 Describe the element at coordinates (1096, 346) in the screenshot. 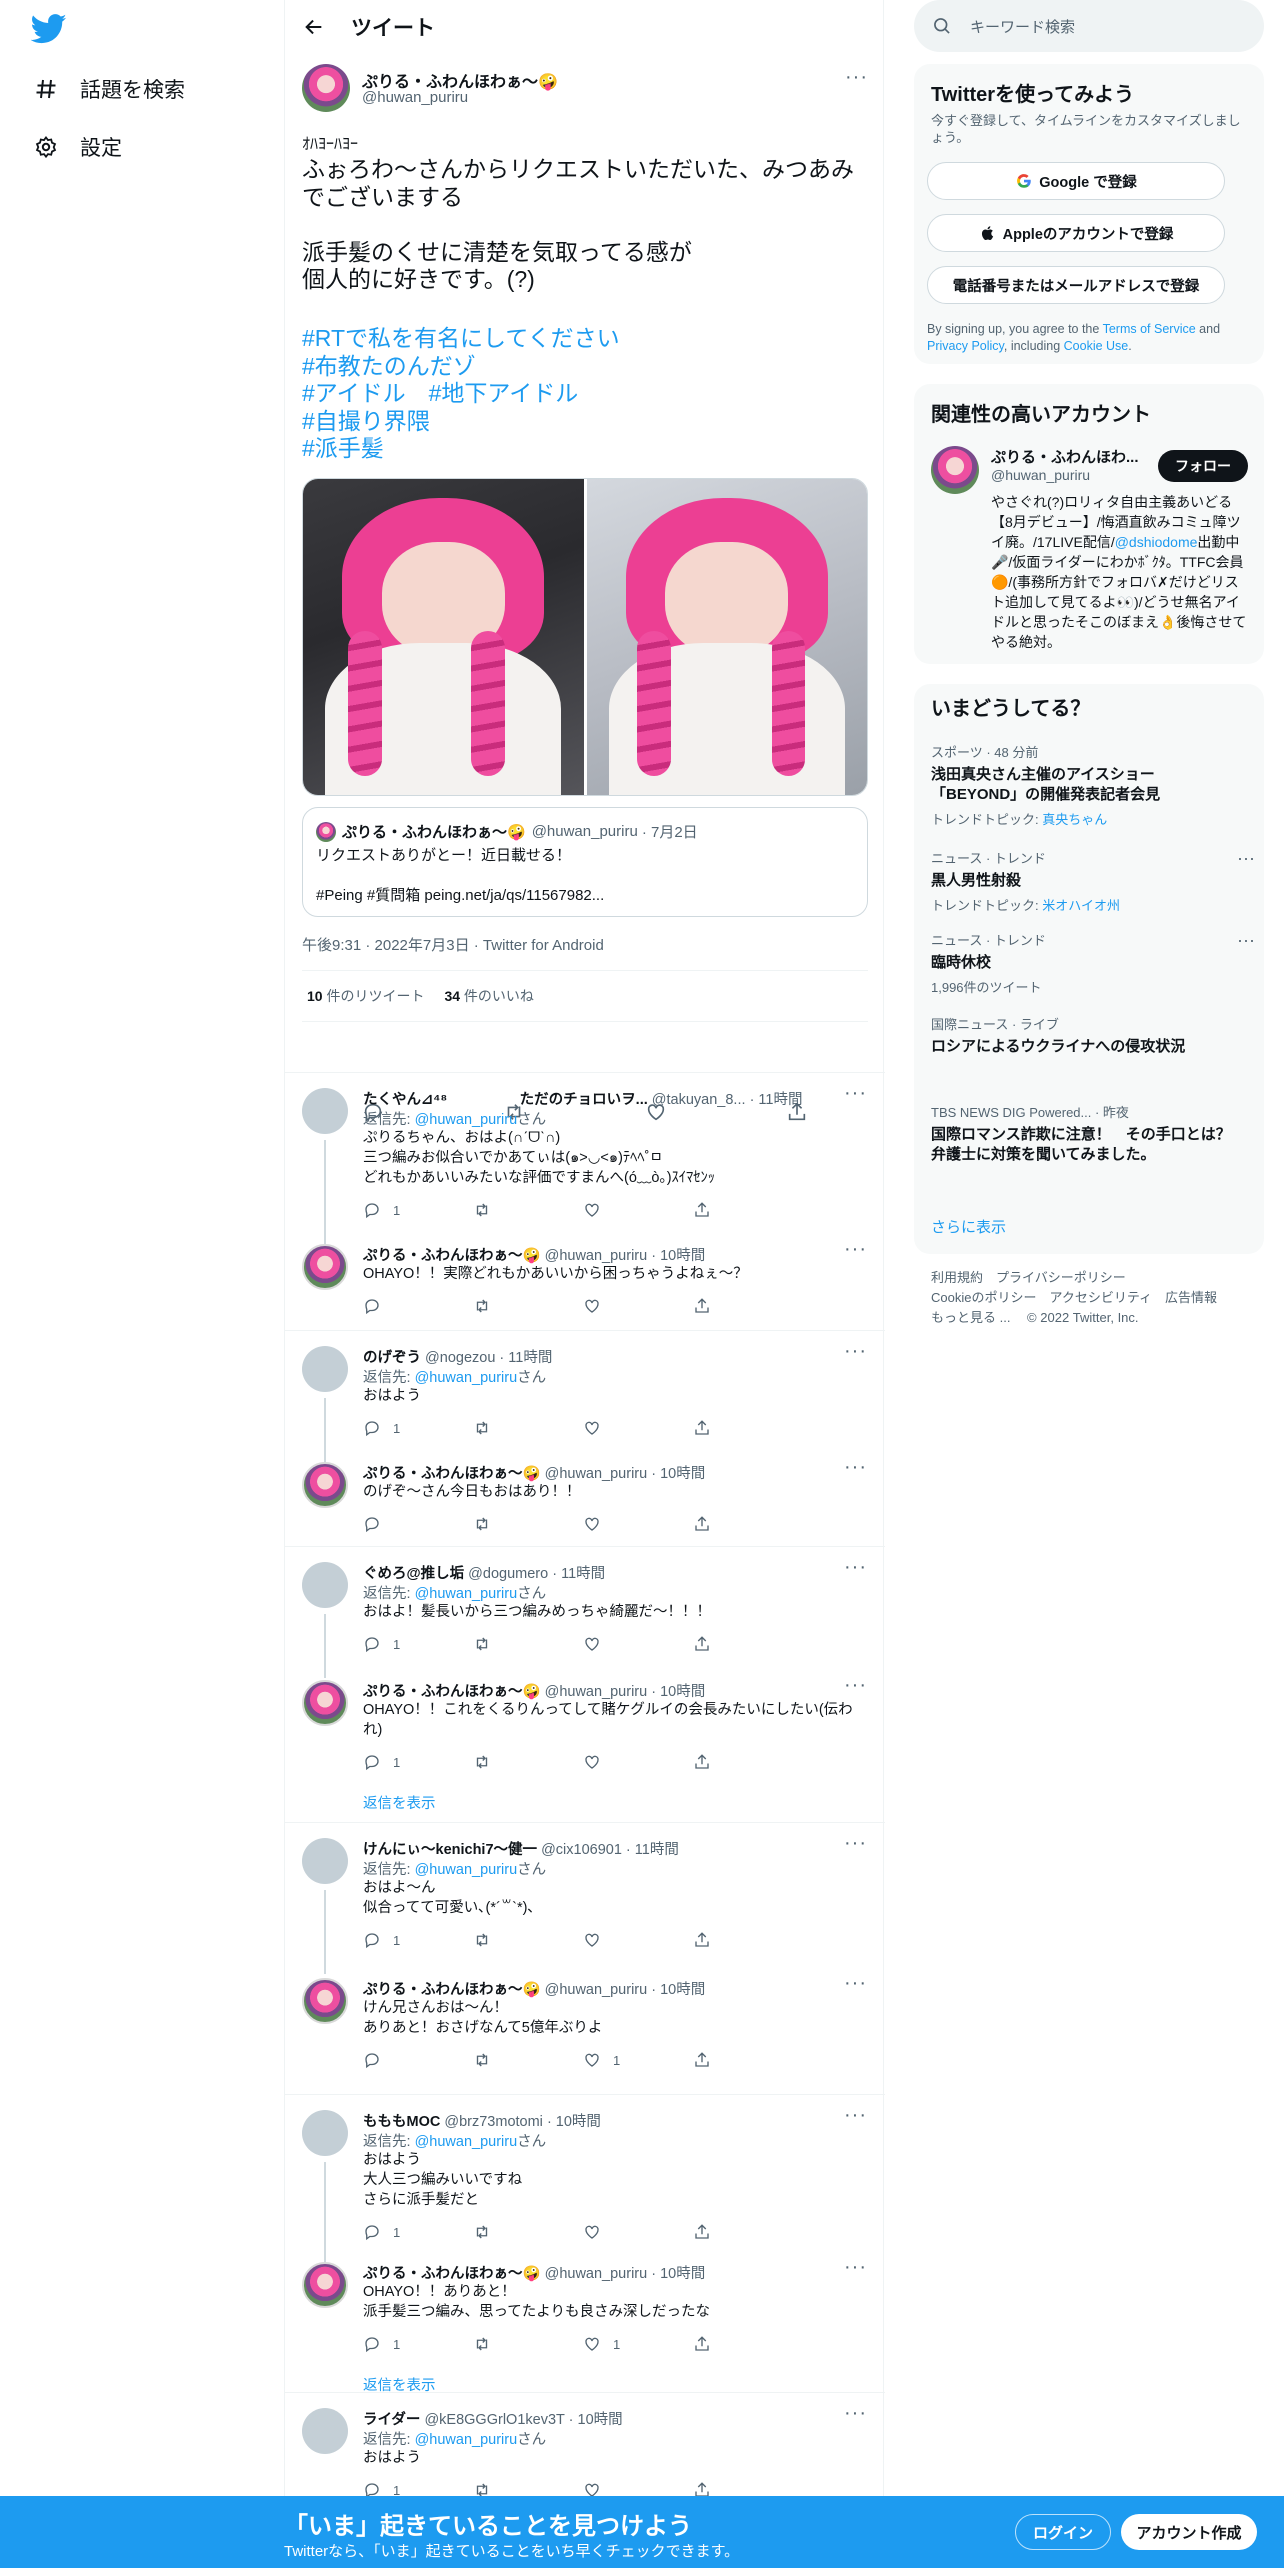

I see `cookie-link: Cookie Use` at that location.